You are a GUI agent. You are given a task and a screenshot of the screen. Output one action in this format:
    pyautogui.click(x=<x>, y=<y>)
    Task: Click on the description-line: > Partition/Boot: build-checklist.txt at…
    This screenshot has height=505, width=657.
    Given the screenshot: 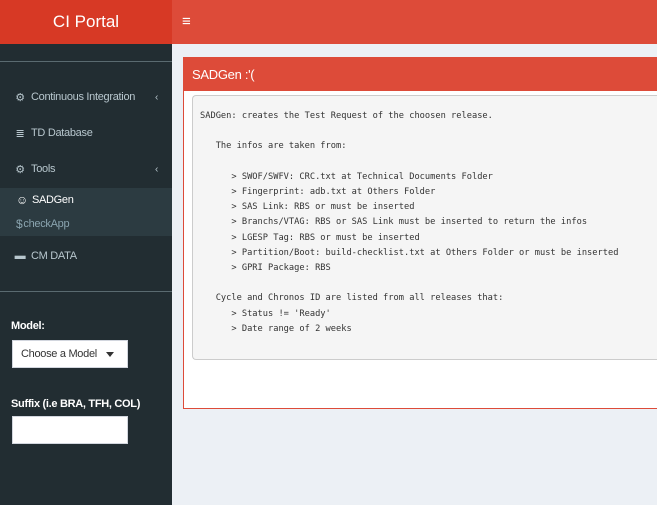 What is the action you would take?
    pyautogui.click(x=409, y=252)
    